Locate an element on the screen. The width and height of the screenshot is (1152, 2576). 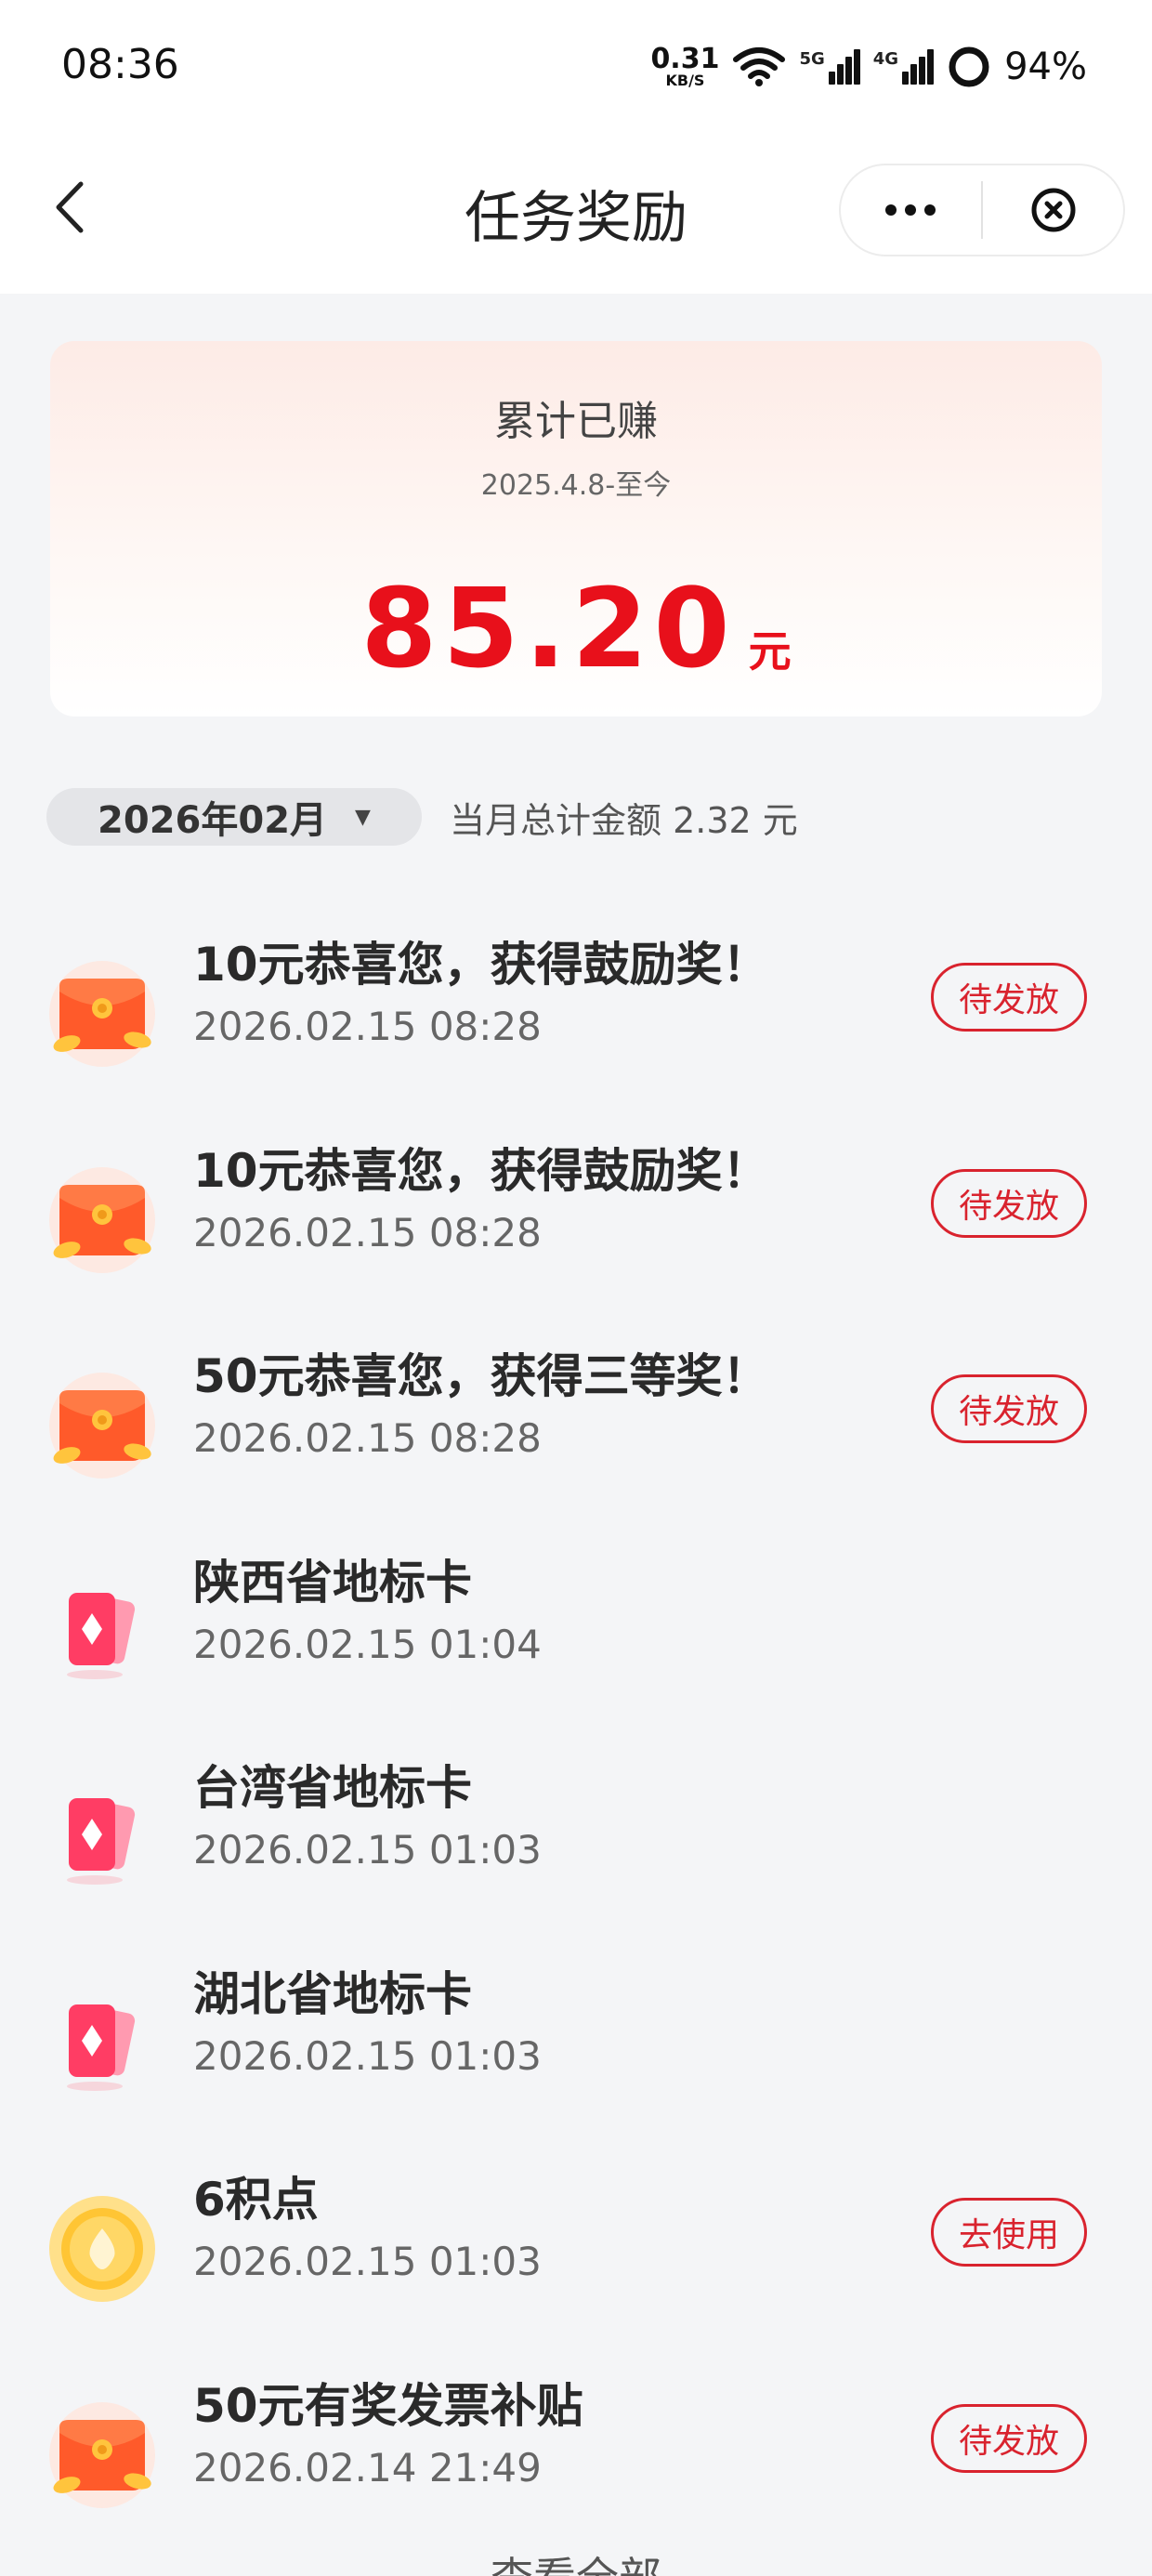
reward-row: 50元恭喜您，获得三等奖！ 2026.02.15 08:28 待发放 is located at coordinates (576, 1407).